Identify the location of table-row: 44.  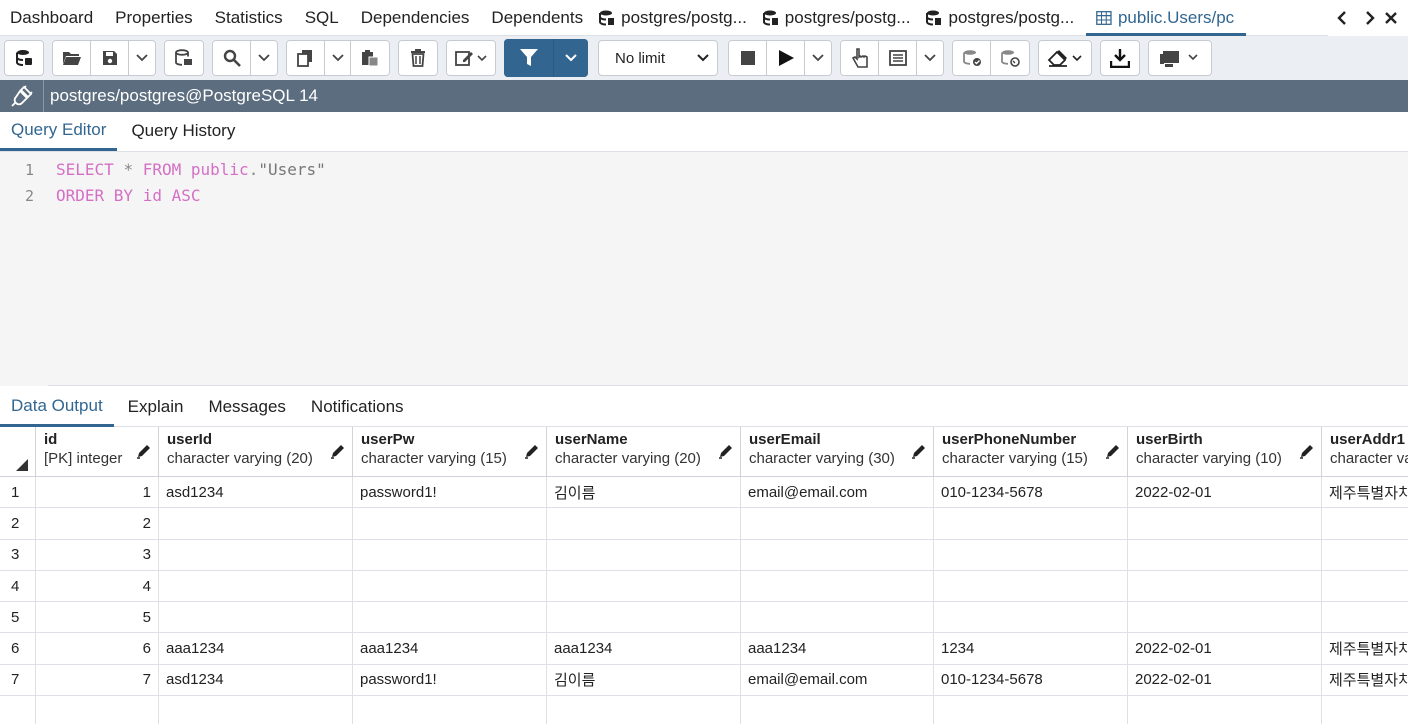
(704, 586).